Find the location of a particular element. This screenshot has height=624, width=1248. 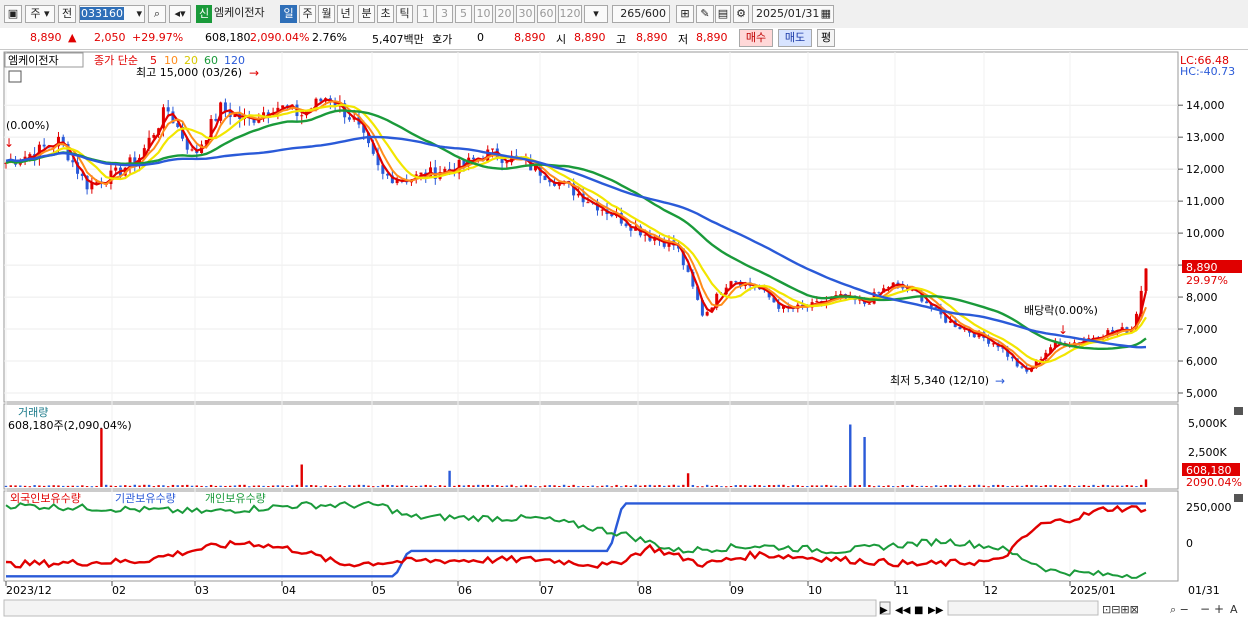

chart-type-icon: ⊞ is located at coordinates (685, 14).